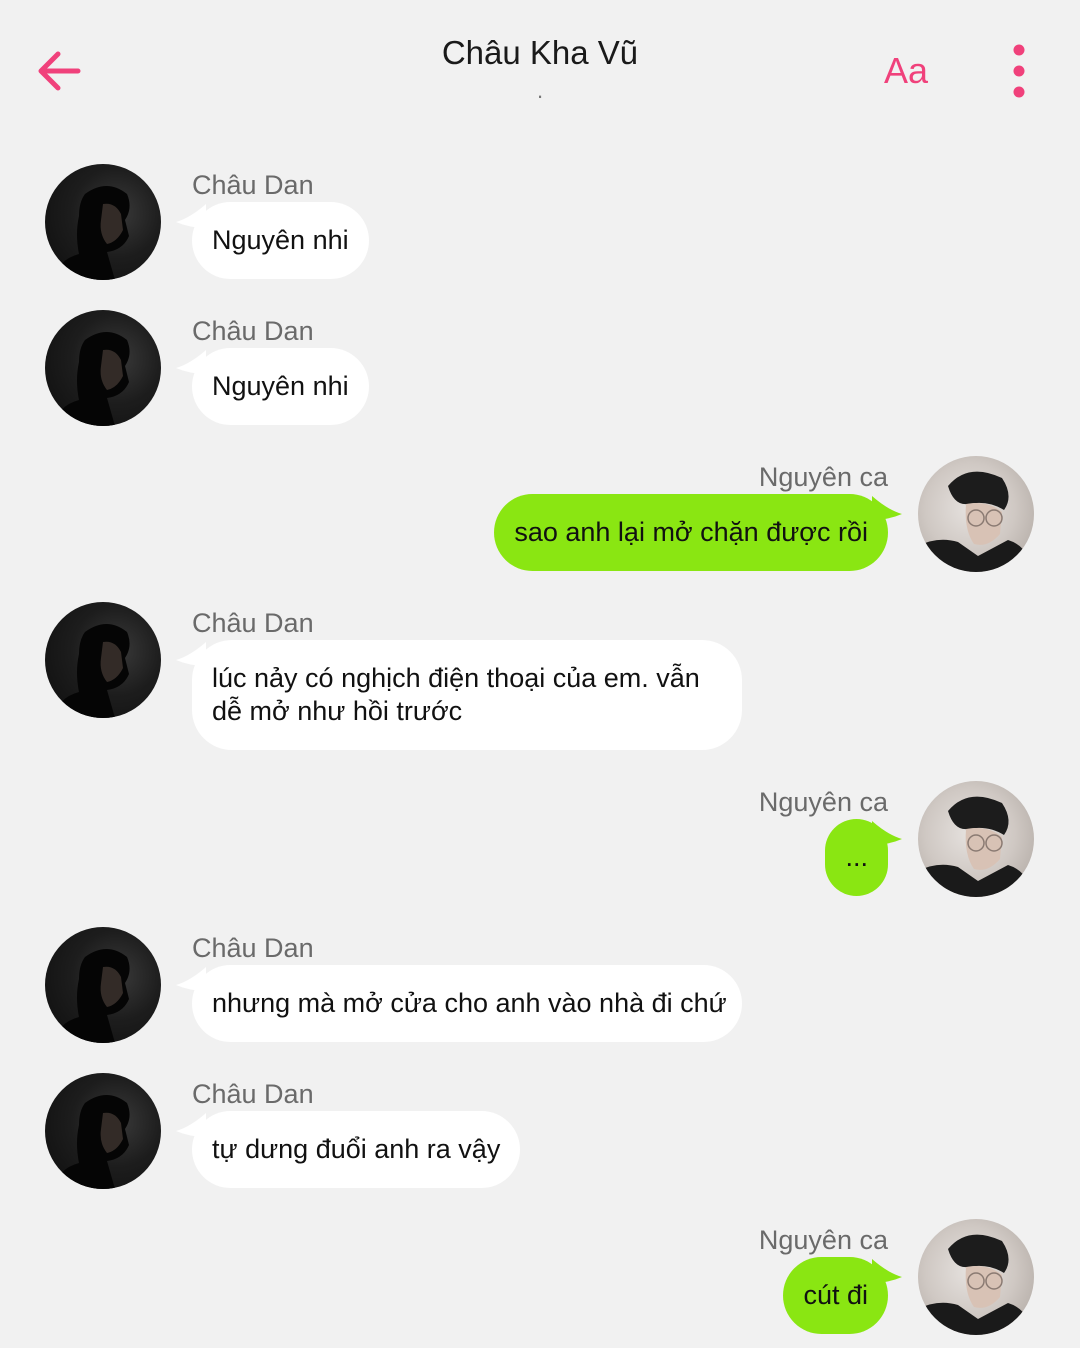 This screenshot has height=1348, width=1080. Describe the element at coordinates (540, 65) in the screenshot. I see `chat-header: Châu Kha Vũ . Aa` at that location.